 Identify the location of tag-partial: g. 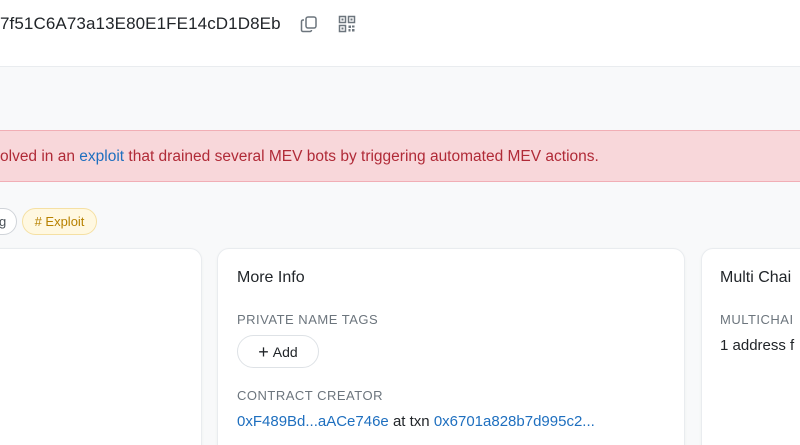
(8, 221).